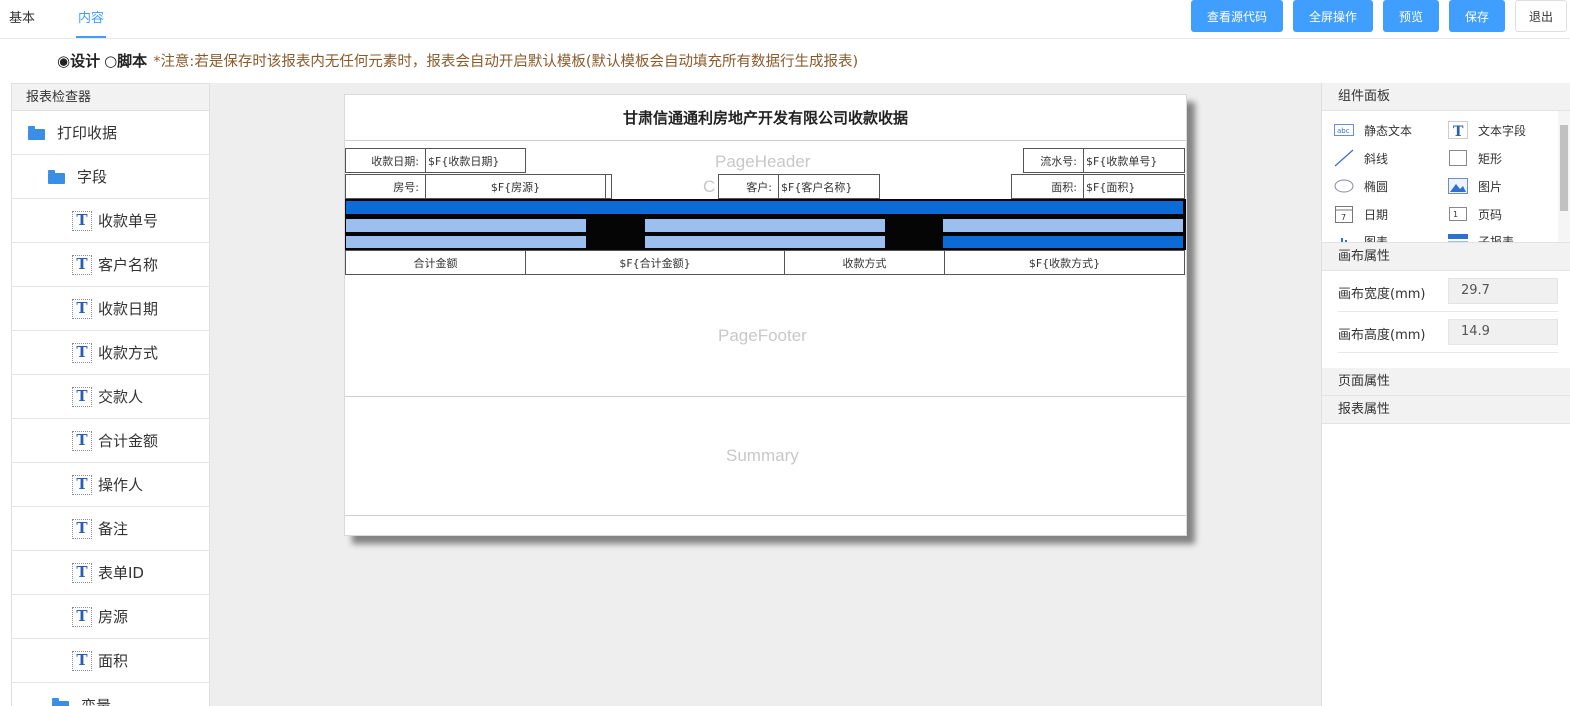  I want to click on serial-label-cell: 流水号:, so click(1053, 160).